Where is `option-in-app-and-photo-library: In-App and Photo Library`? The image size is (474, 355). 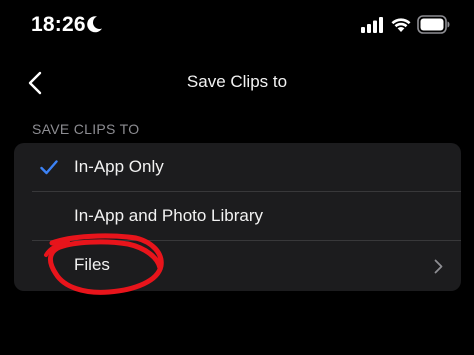
option-in-app-and-photo-library: In-App and Photo Library is located at coordinates (237, 216).